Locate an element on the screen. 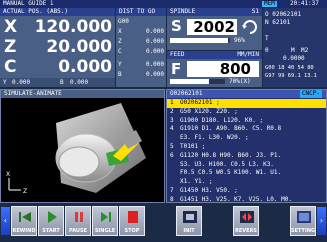  actual-position-header: ACTUAL POS. (ABS.) is located at coordinates (57, 12).